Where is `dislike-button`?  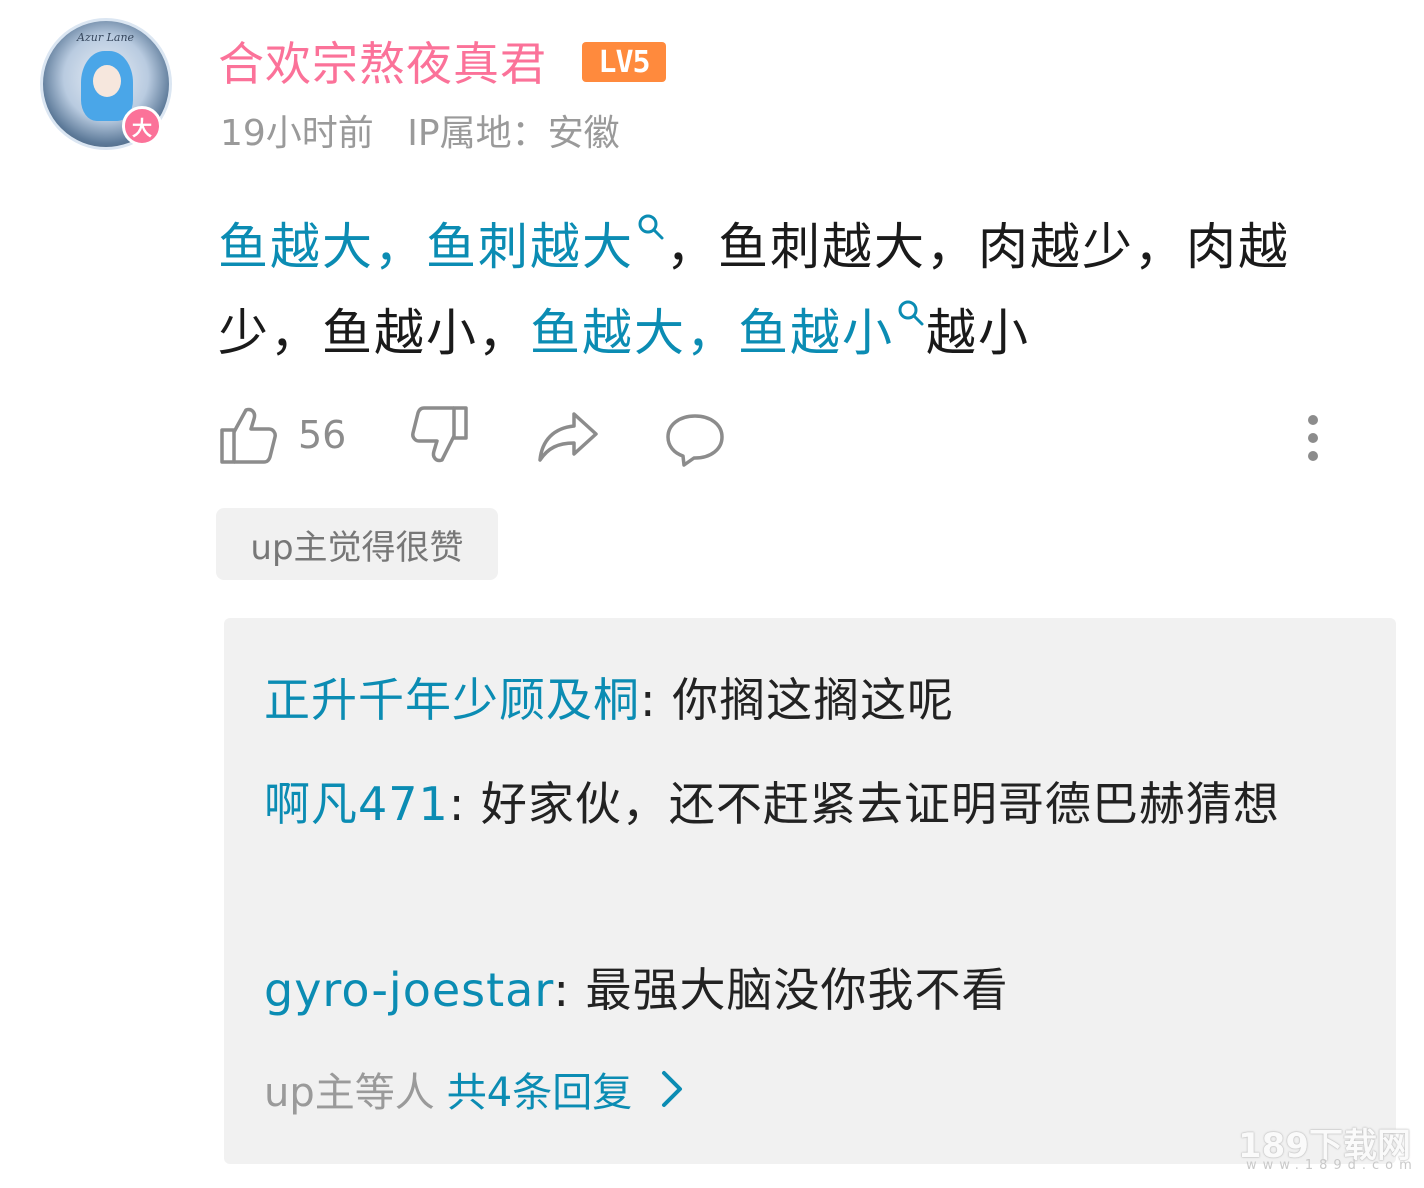 dislike-button is located at coordinates (440, 435).